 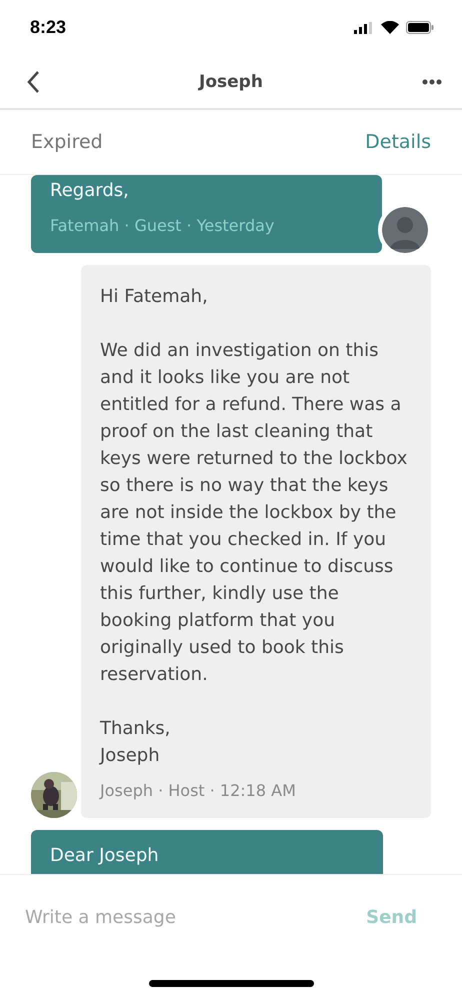 What do you see at coordinates (198, 791) in the screenshot?
I see `message-meta: Joseph · Host · 12:18 AM` at bounding box center [198, 791].